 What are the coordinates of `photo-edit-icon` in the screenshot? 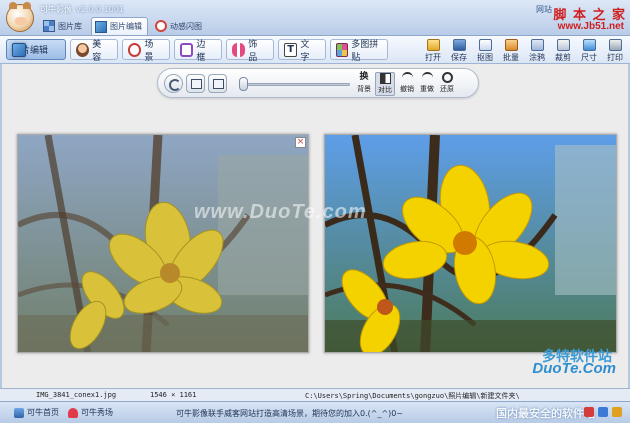 It's located at (101, 26).